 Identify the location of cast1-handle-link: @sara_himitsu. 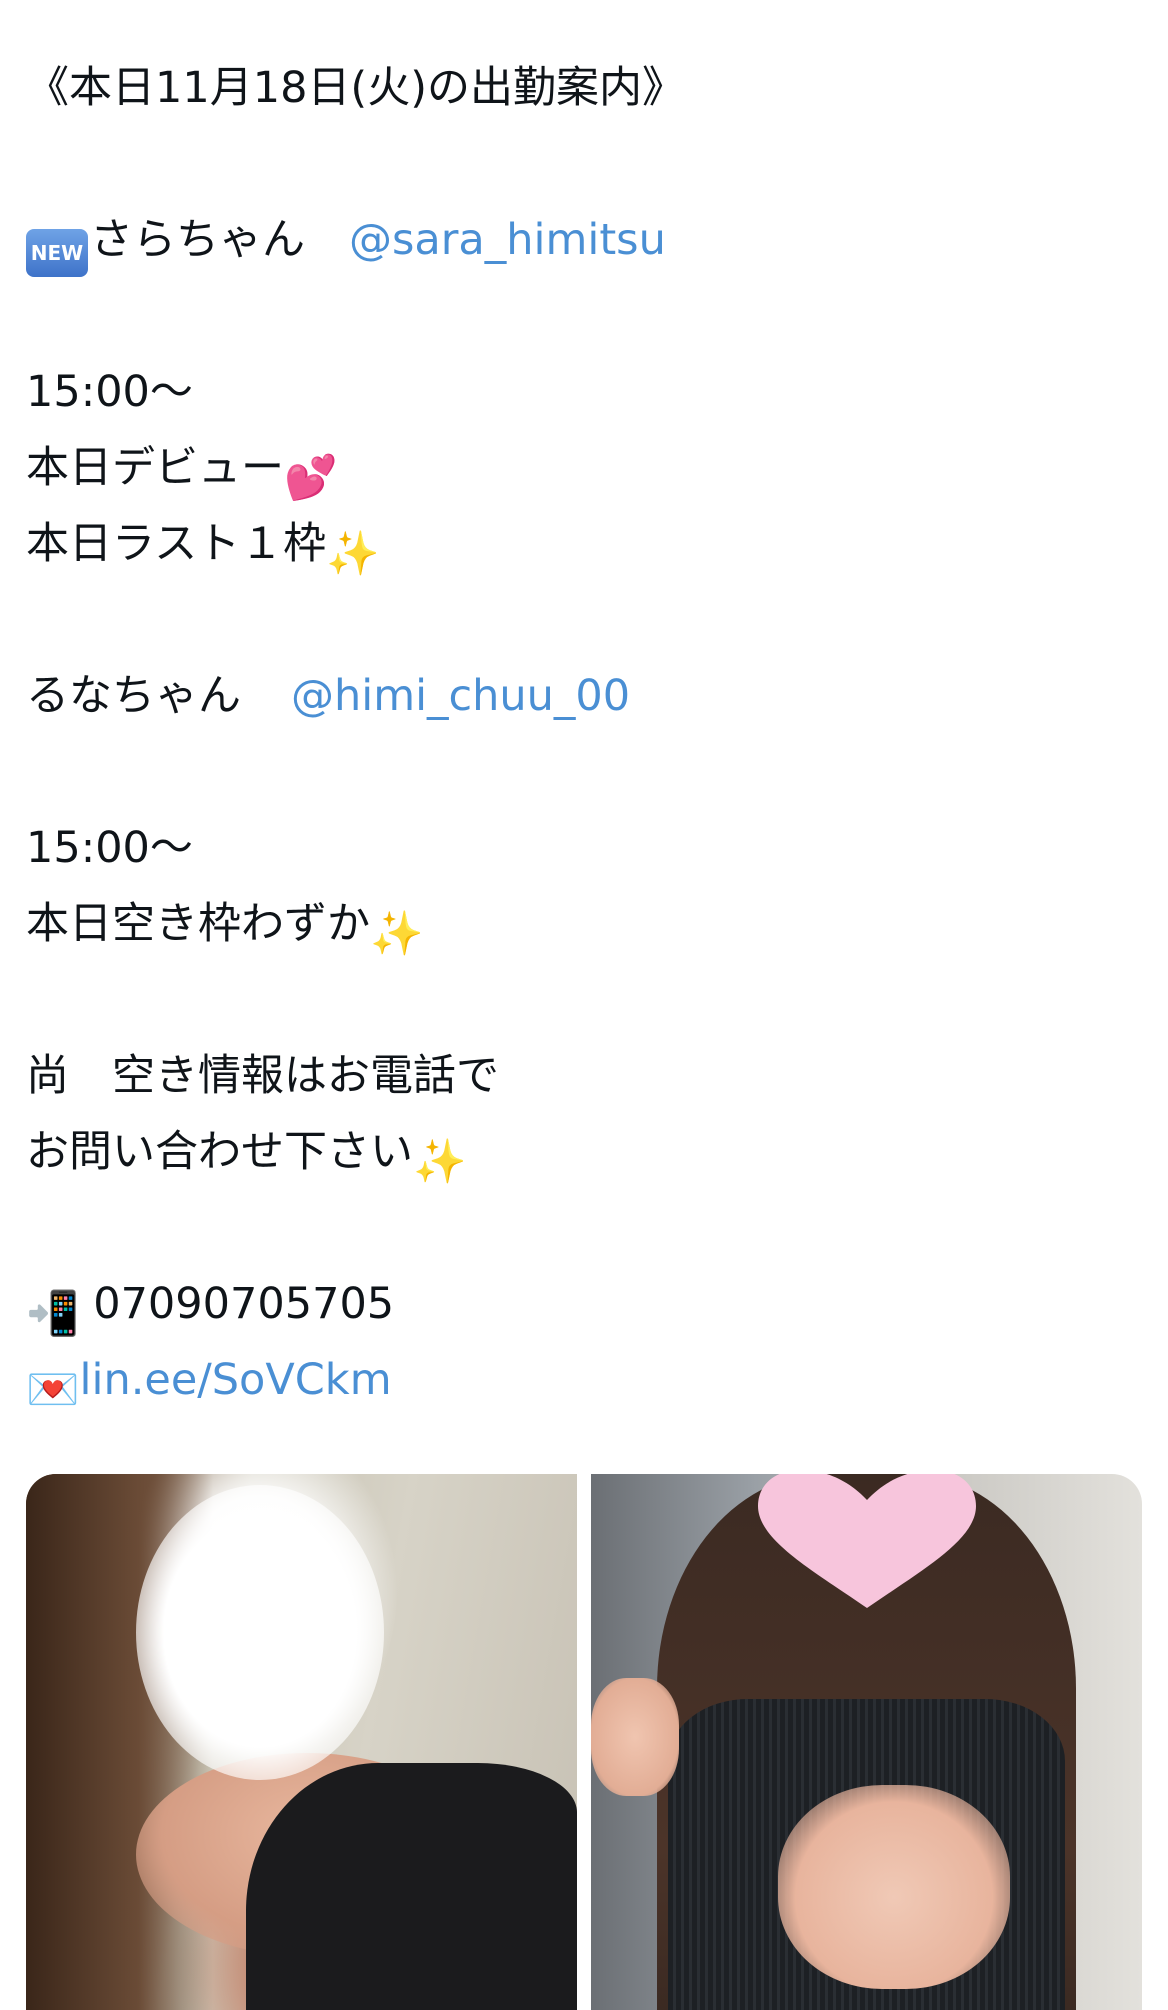
(507, 240).